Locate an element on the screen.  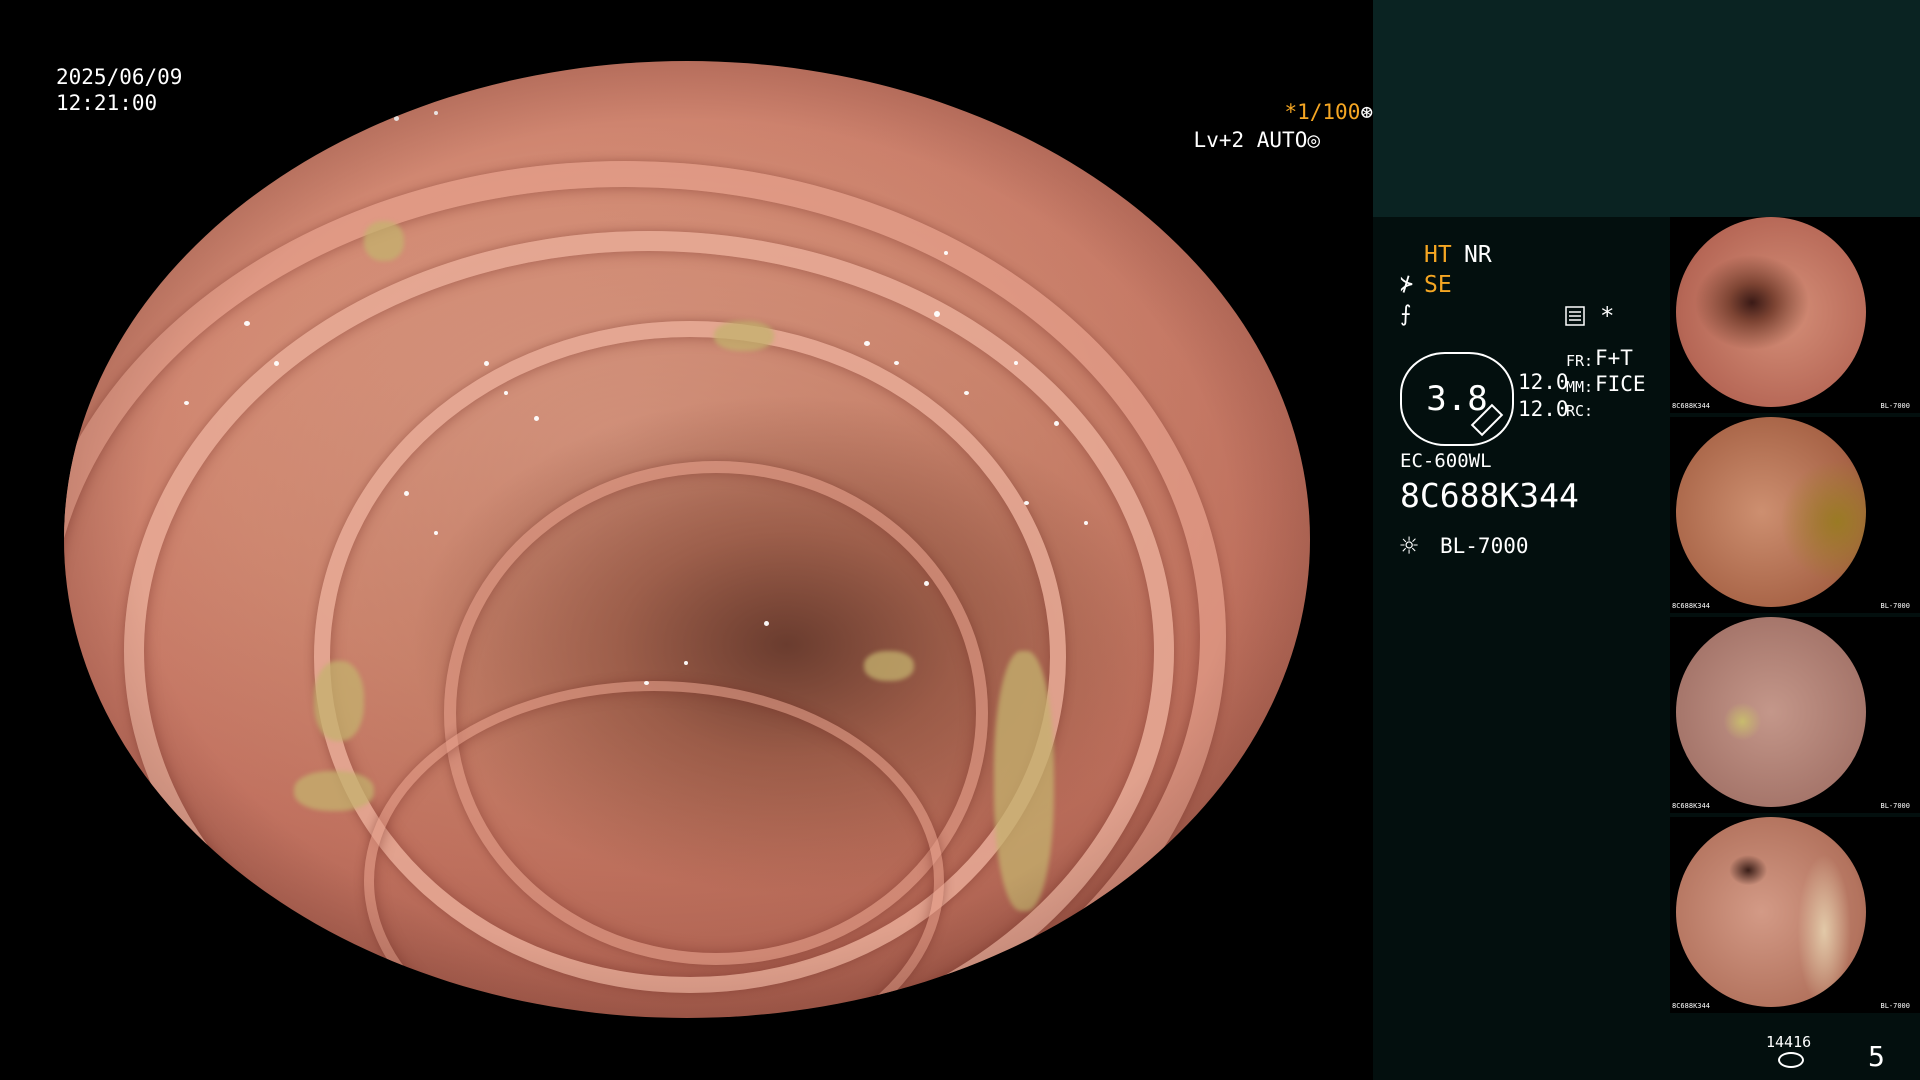
nr-indicator: NR is located at coordinates (1478, 255).